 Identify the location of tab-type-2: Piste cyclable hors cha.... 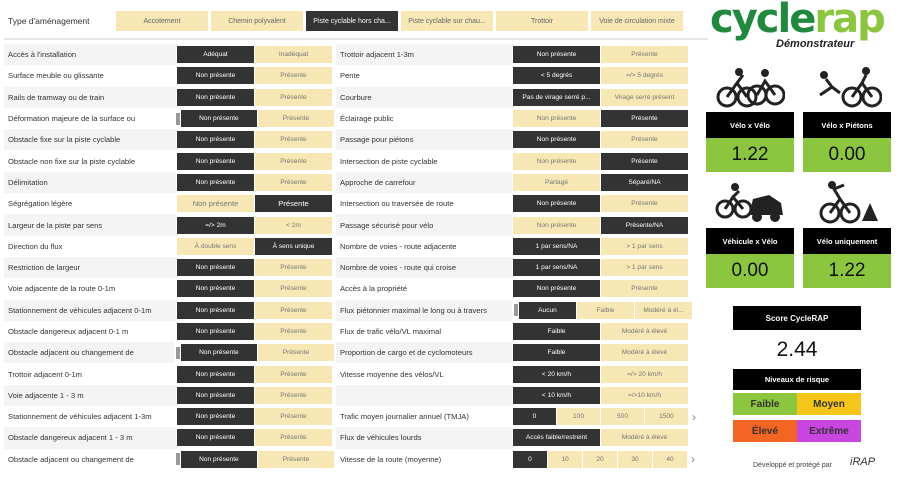
(352, 21).